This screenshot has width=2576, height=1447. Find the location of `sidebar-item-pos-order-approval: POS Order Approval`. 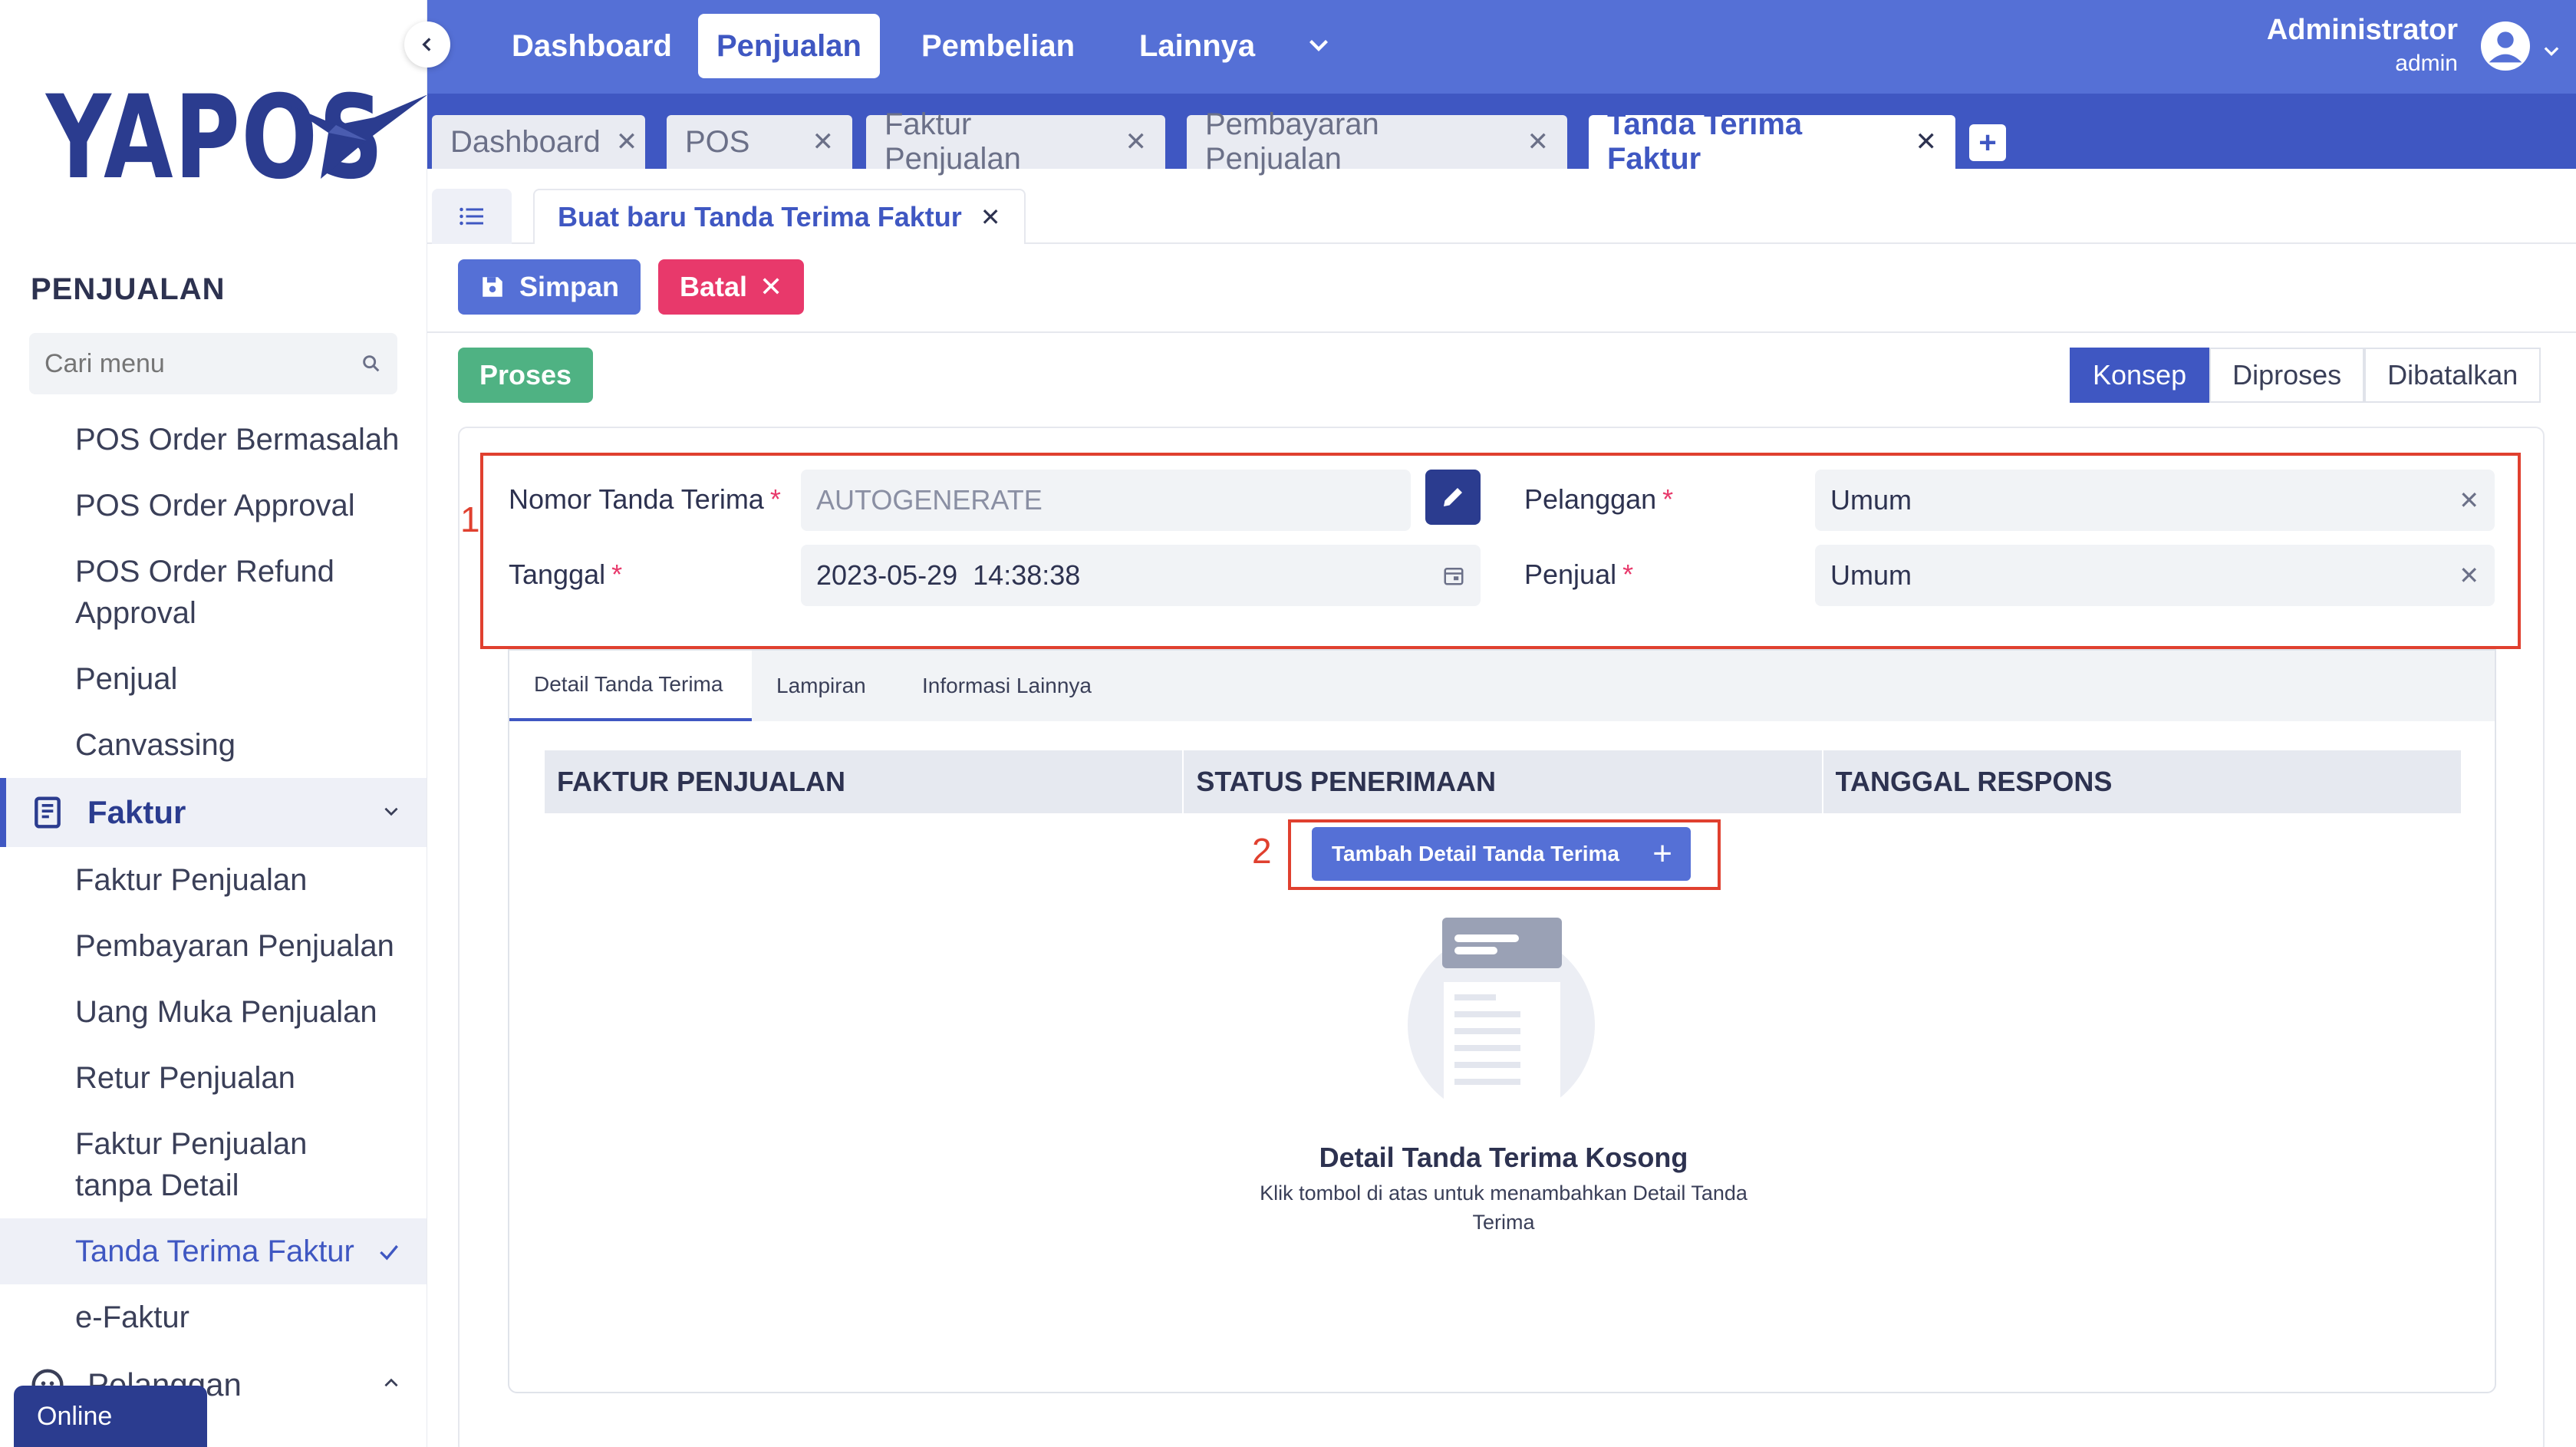

sidebar-item-pos-order-approval: POS Order Approval is located at coordinates (213, 506).